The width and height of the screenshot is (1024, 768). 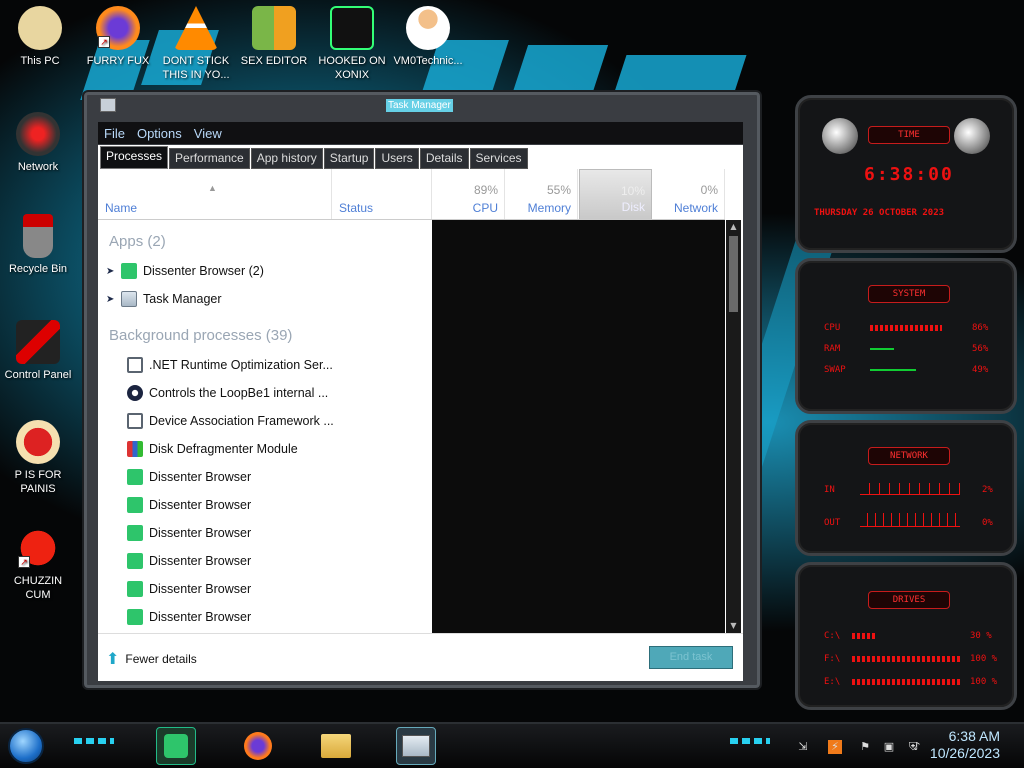 What do you see at coordinates (733, 426) in the screenshot?
I see `vertical-scrollbar: ▲ ▼` at bounding box center [733, 426].